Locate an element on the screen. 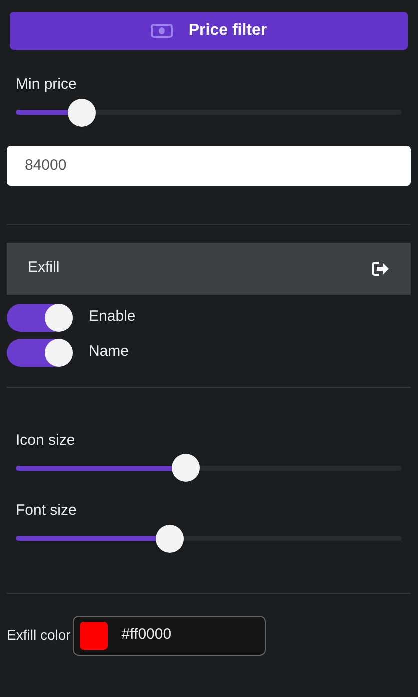 The image size is (418, 697). section-title: Exfill is located at coordinates (44, 268).